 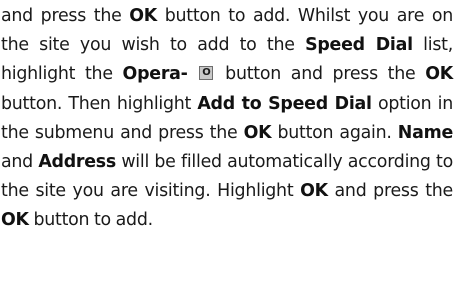 I want to click on name-field-label: Name, so click(x=425, y=132).